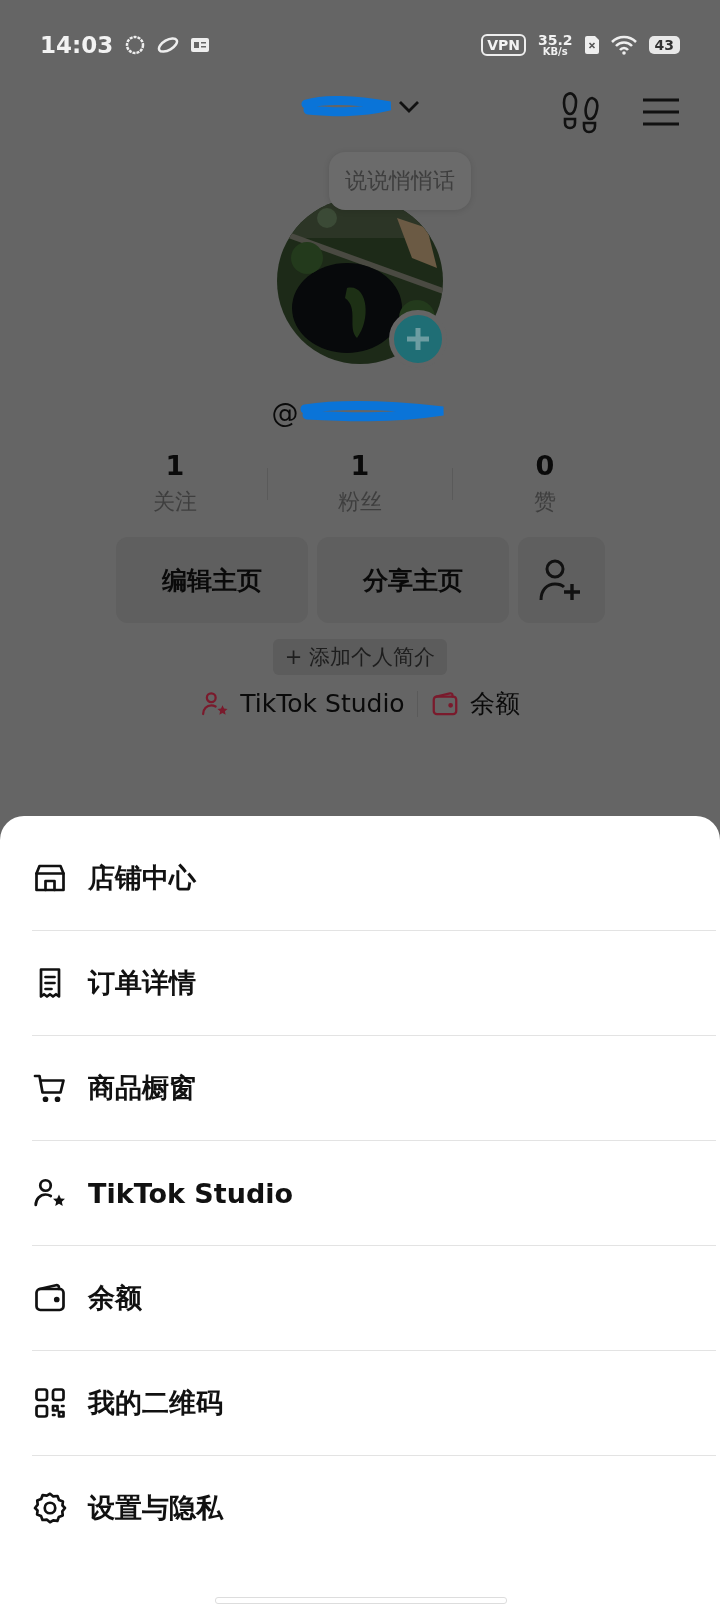  I want to click on menu-item: TikTok Studio, so click(374, 1193).